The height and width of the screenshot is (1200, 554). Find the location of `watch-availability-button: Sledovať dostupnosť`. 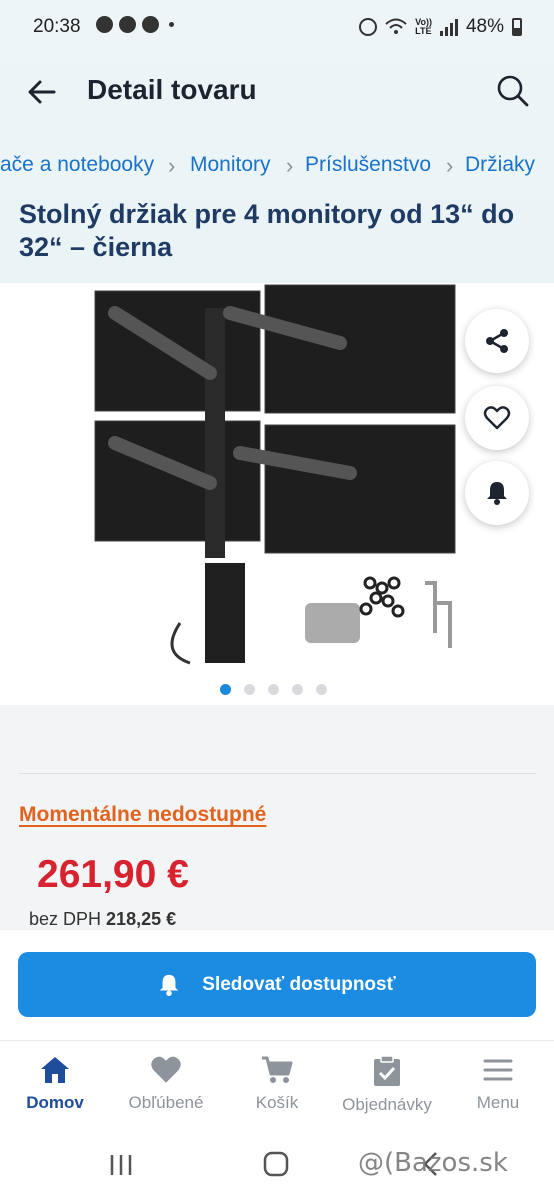

watch-availability-button: Sledovať dostupnosť is located at coordinates (277, 984).